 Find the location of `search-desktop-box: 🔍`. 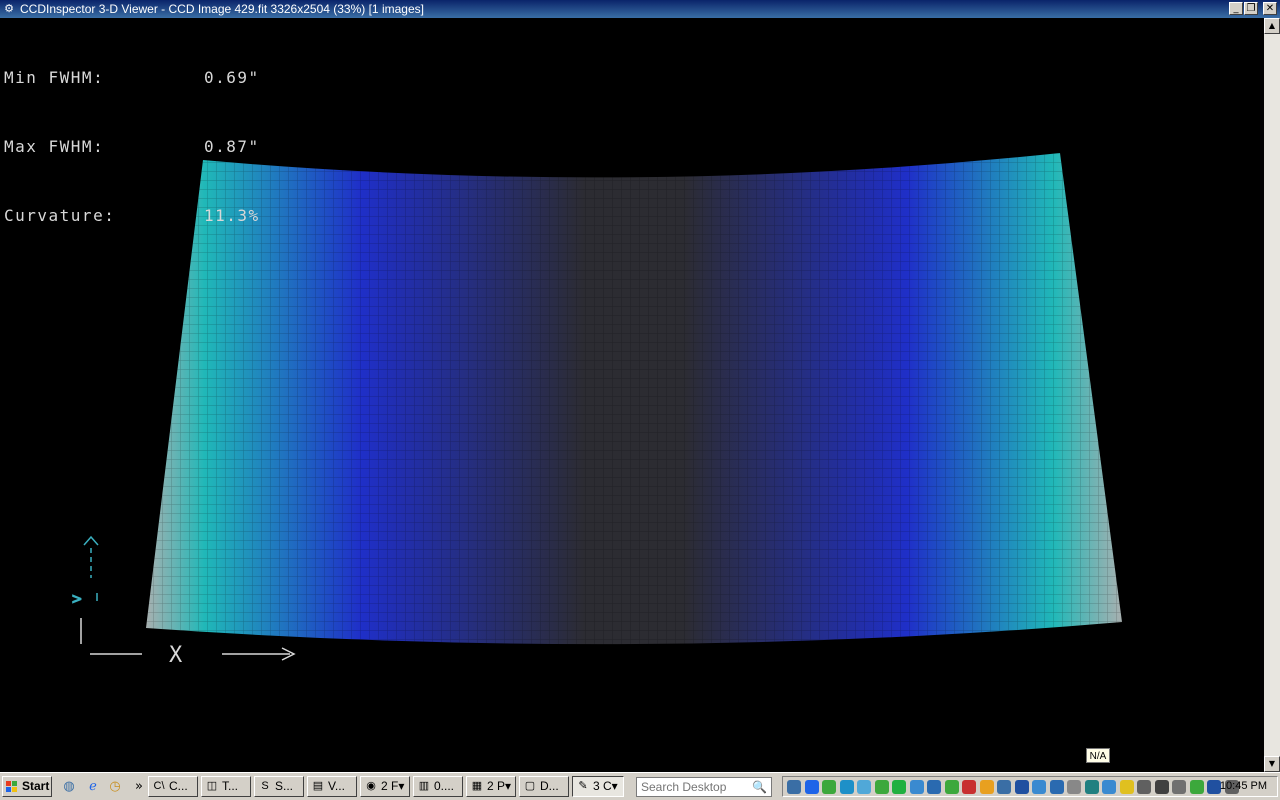

search-desktop-box: 🔍 is located at coordinates (704, 787).